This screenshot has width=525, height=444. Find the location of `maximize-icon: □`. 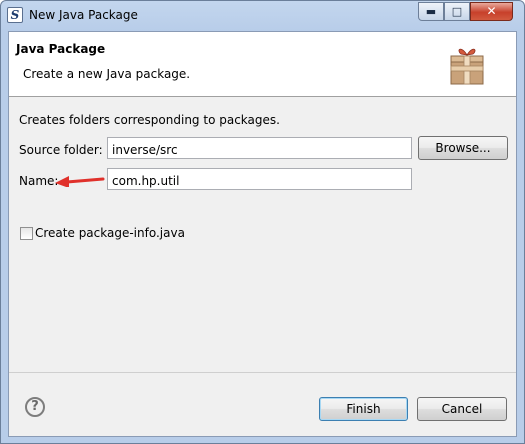

maximize-icon: □ is located at coordinates (457, 11).